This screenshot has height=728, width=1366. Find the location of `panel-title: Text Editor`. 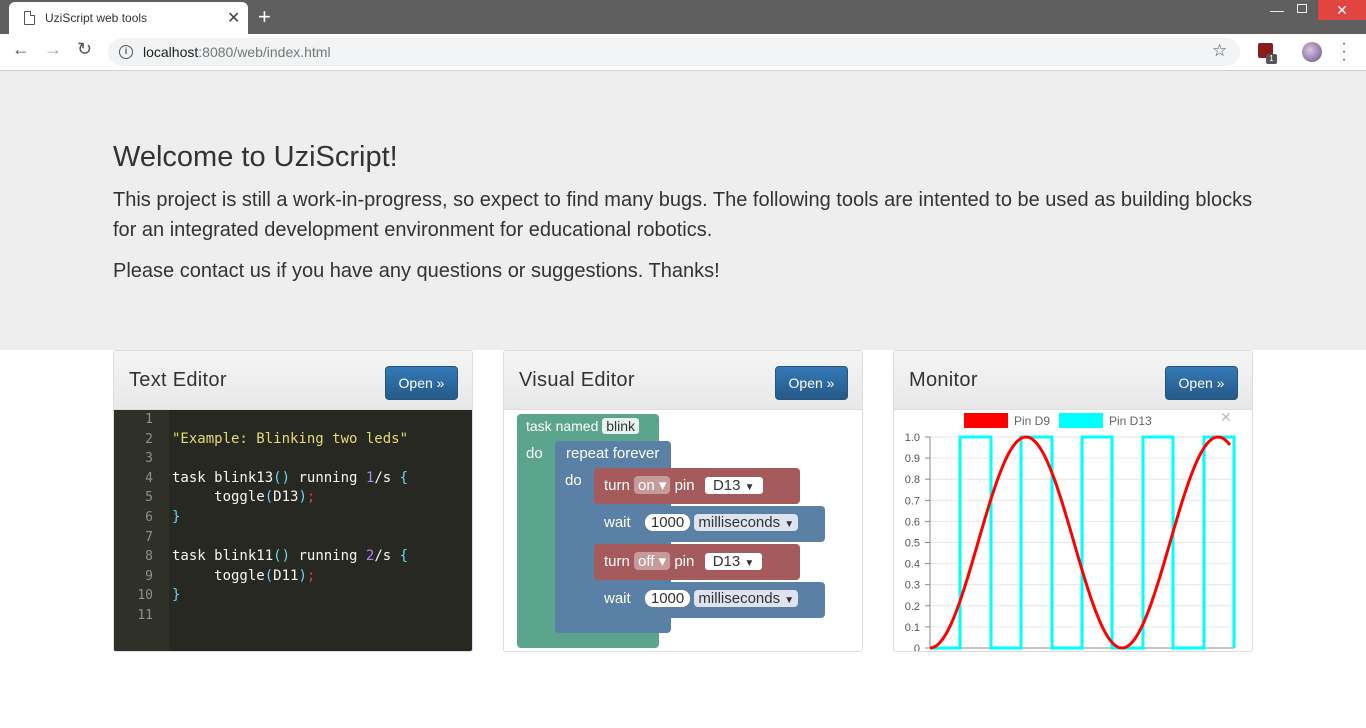

panel-title: Text Editor is located at coordinates (178, 380).